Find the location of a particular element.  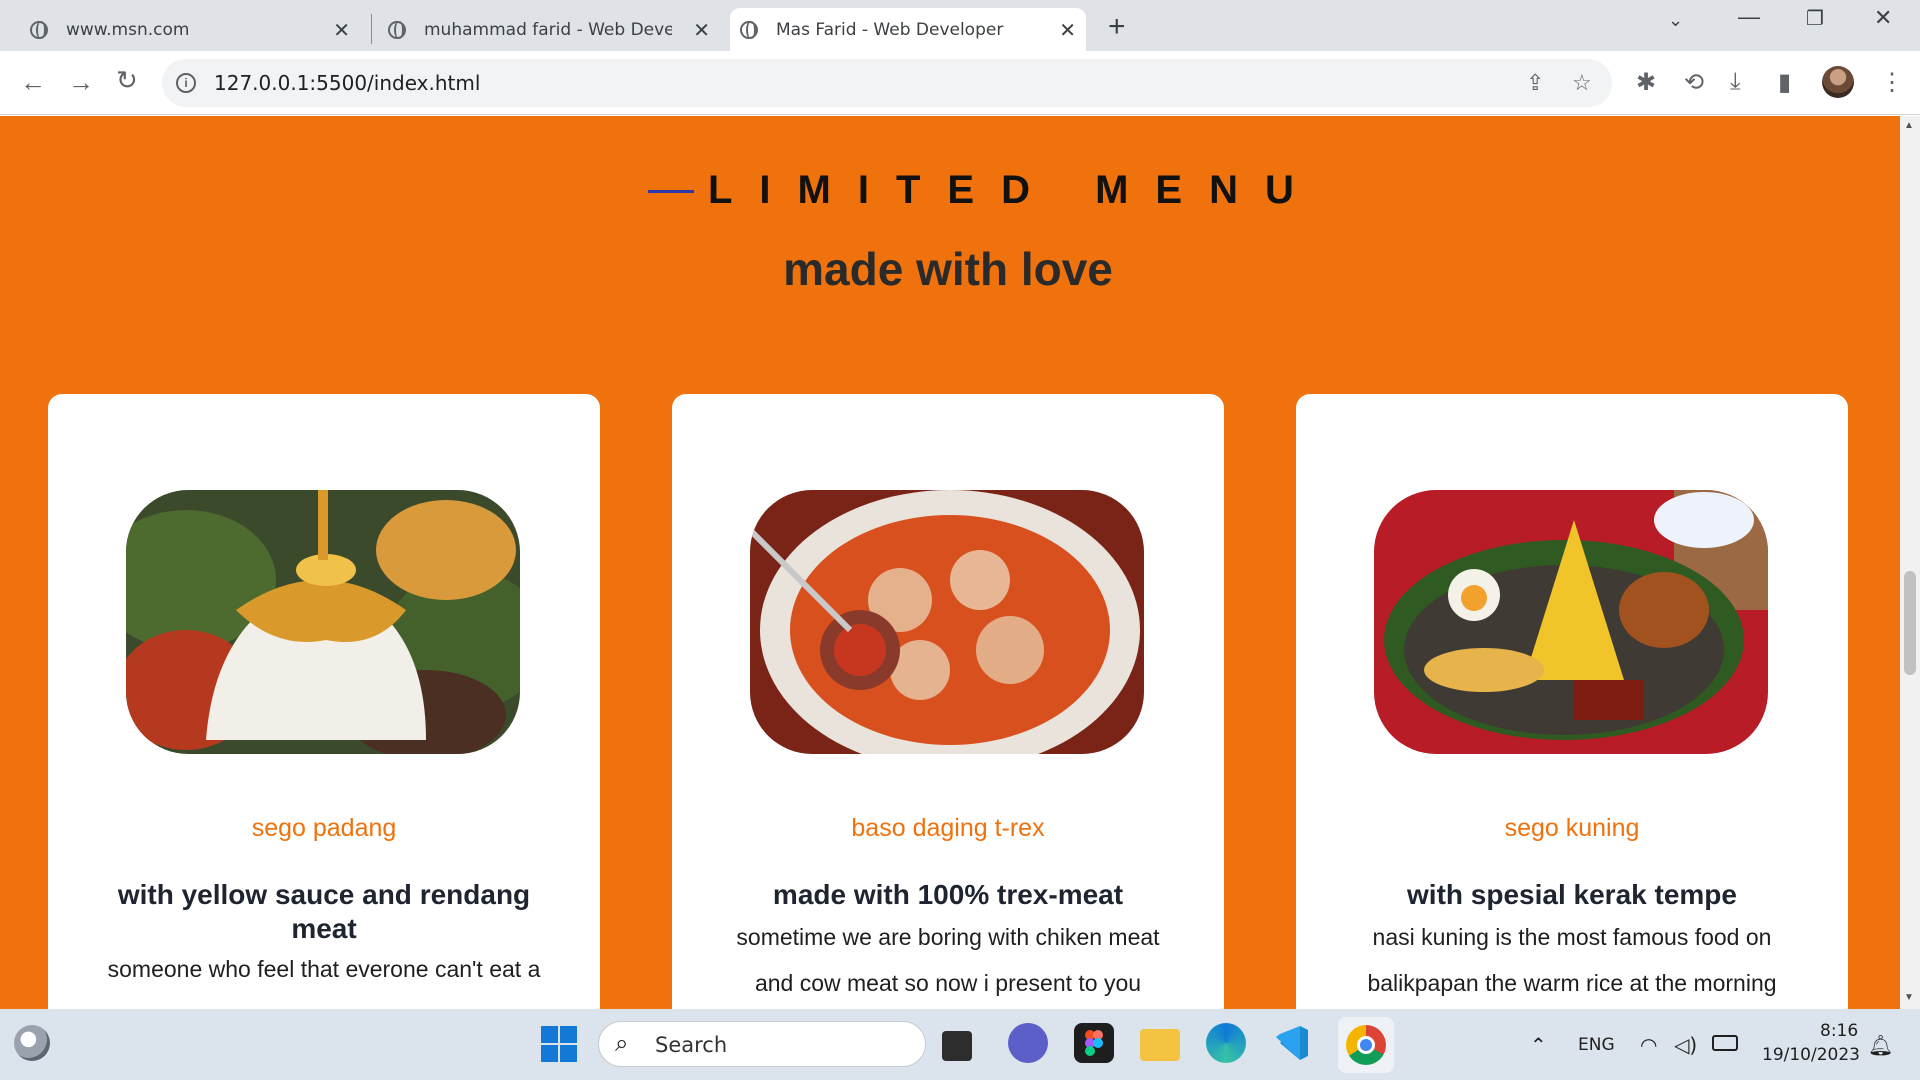

vscode-icon is located at coordinates (1292, 1043).